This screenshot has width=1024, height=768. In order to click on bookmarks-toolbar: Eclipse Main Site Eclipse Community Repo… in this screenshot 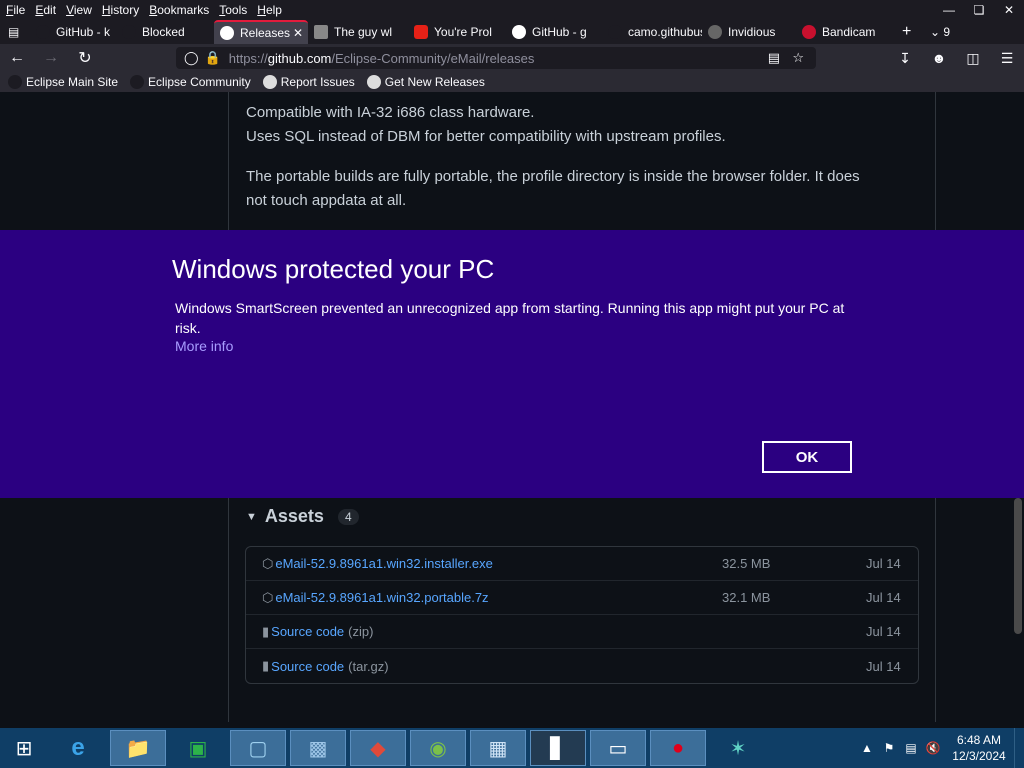, I will do `click(512, 82)`.